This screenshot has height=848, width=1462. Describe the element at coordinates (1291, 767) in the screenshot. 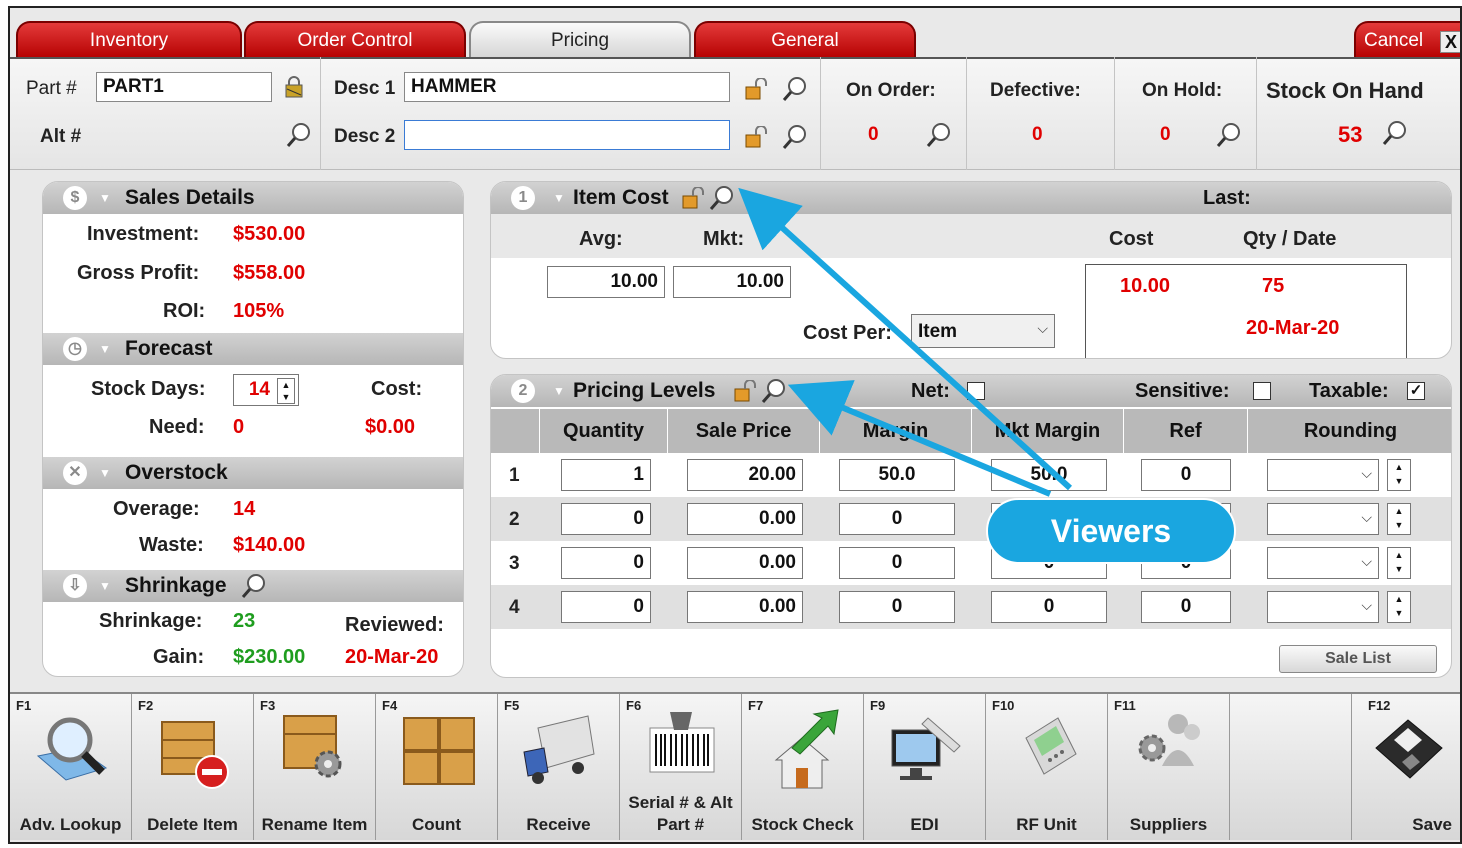

I see `empty-fkey-slot` at that location.